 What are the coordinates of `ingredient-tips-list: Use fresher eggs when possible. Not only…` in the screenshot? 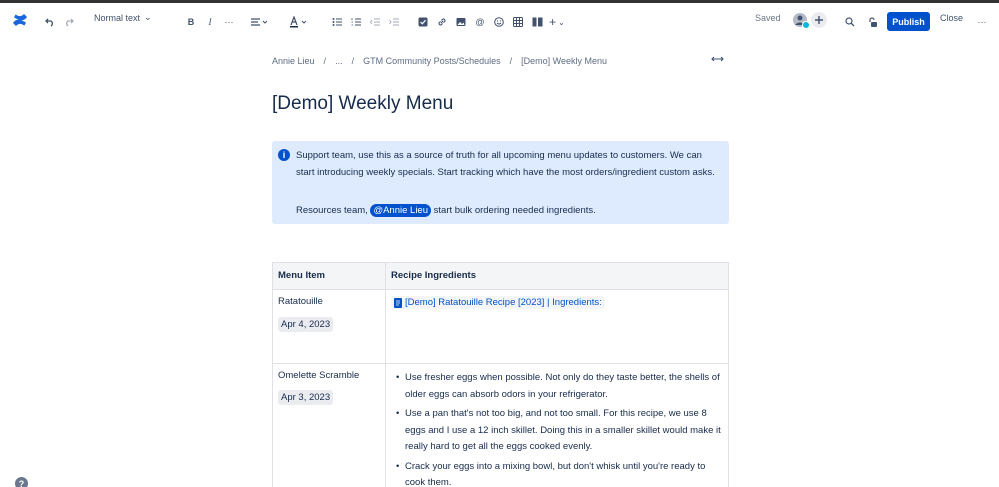 It's located at (557, 428).